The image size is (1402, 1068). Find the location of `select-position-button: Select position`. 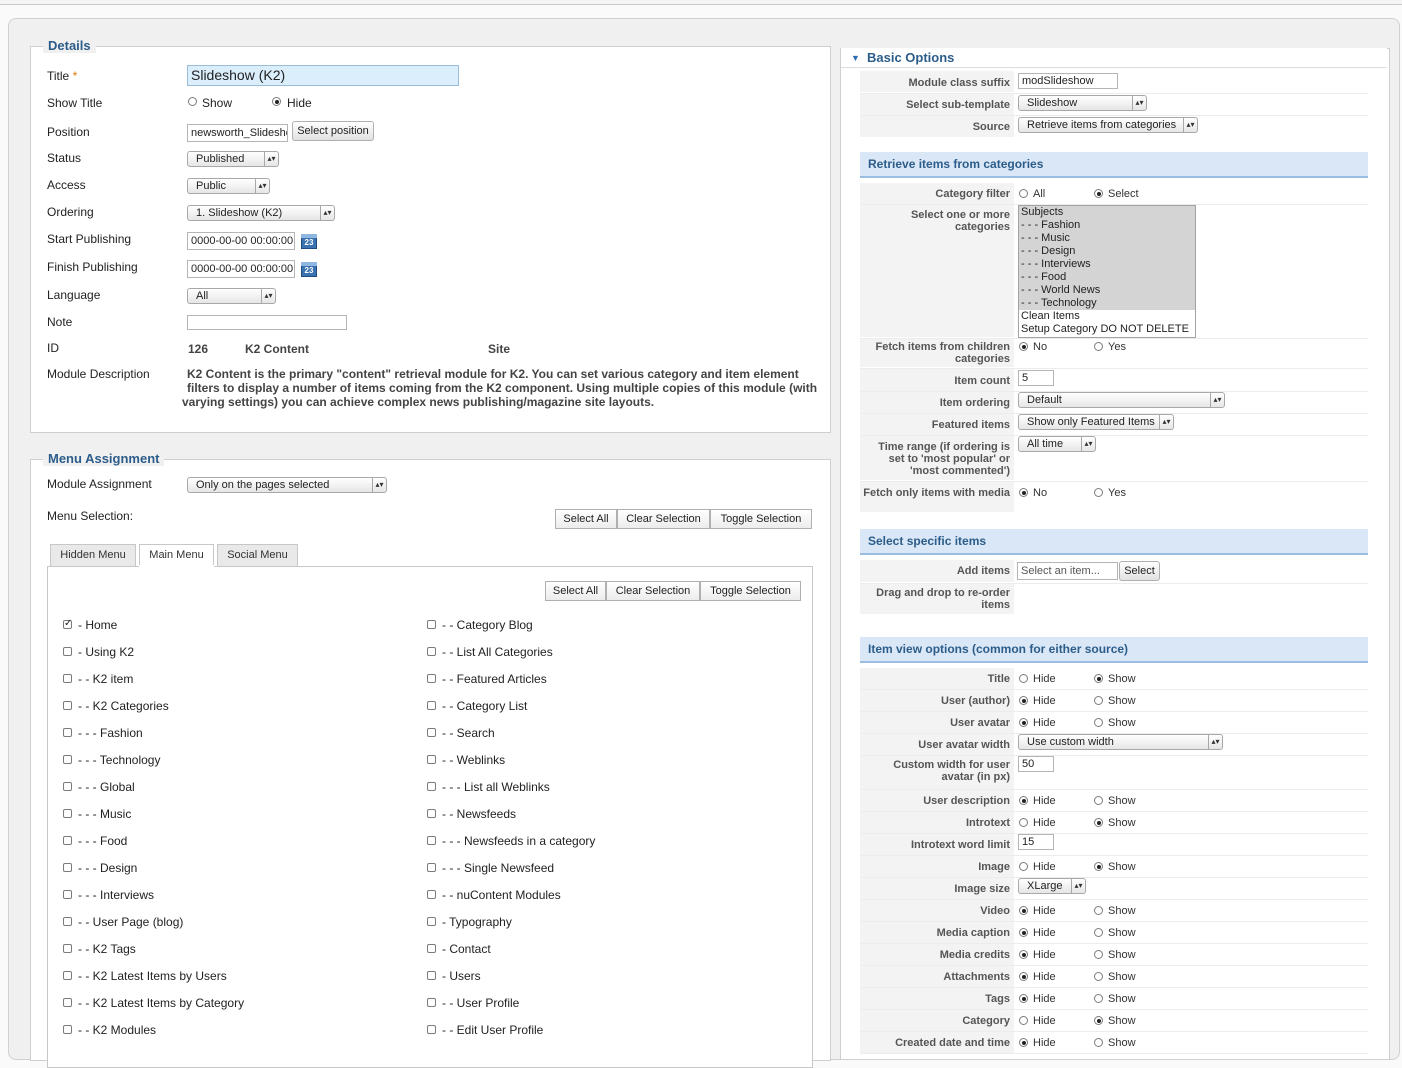

select-position-button: Select position is located at coordinates (333, 131).